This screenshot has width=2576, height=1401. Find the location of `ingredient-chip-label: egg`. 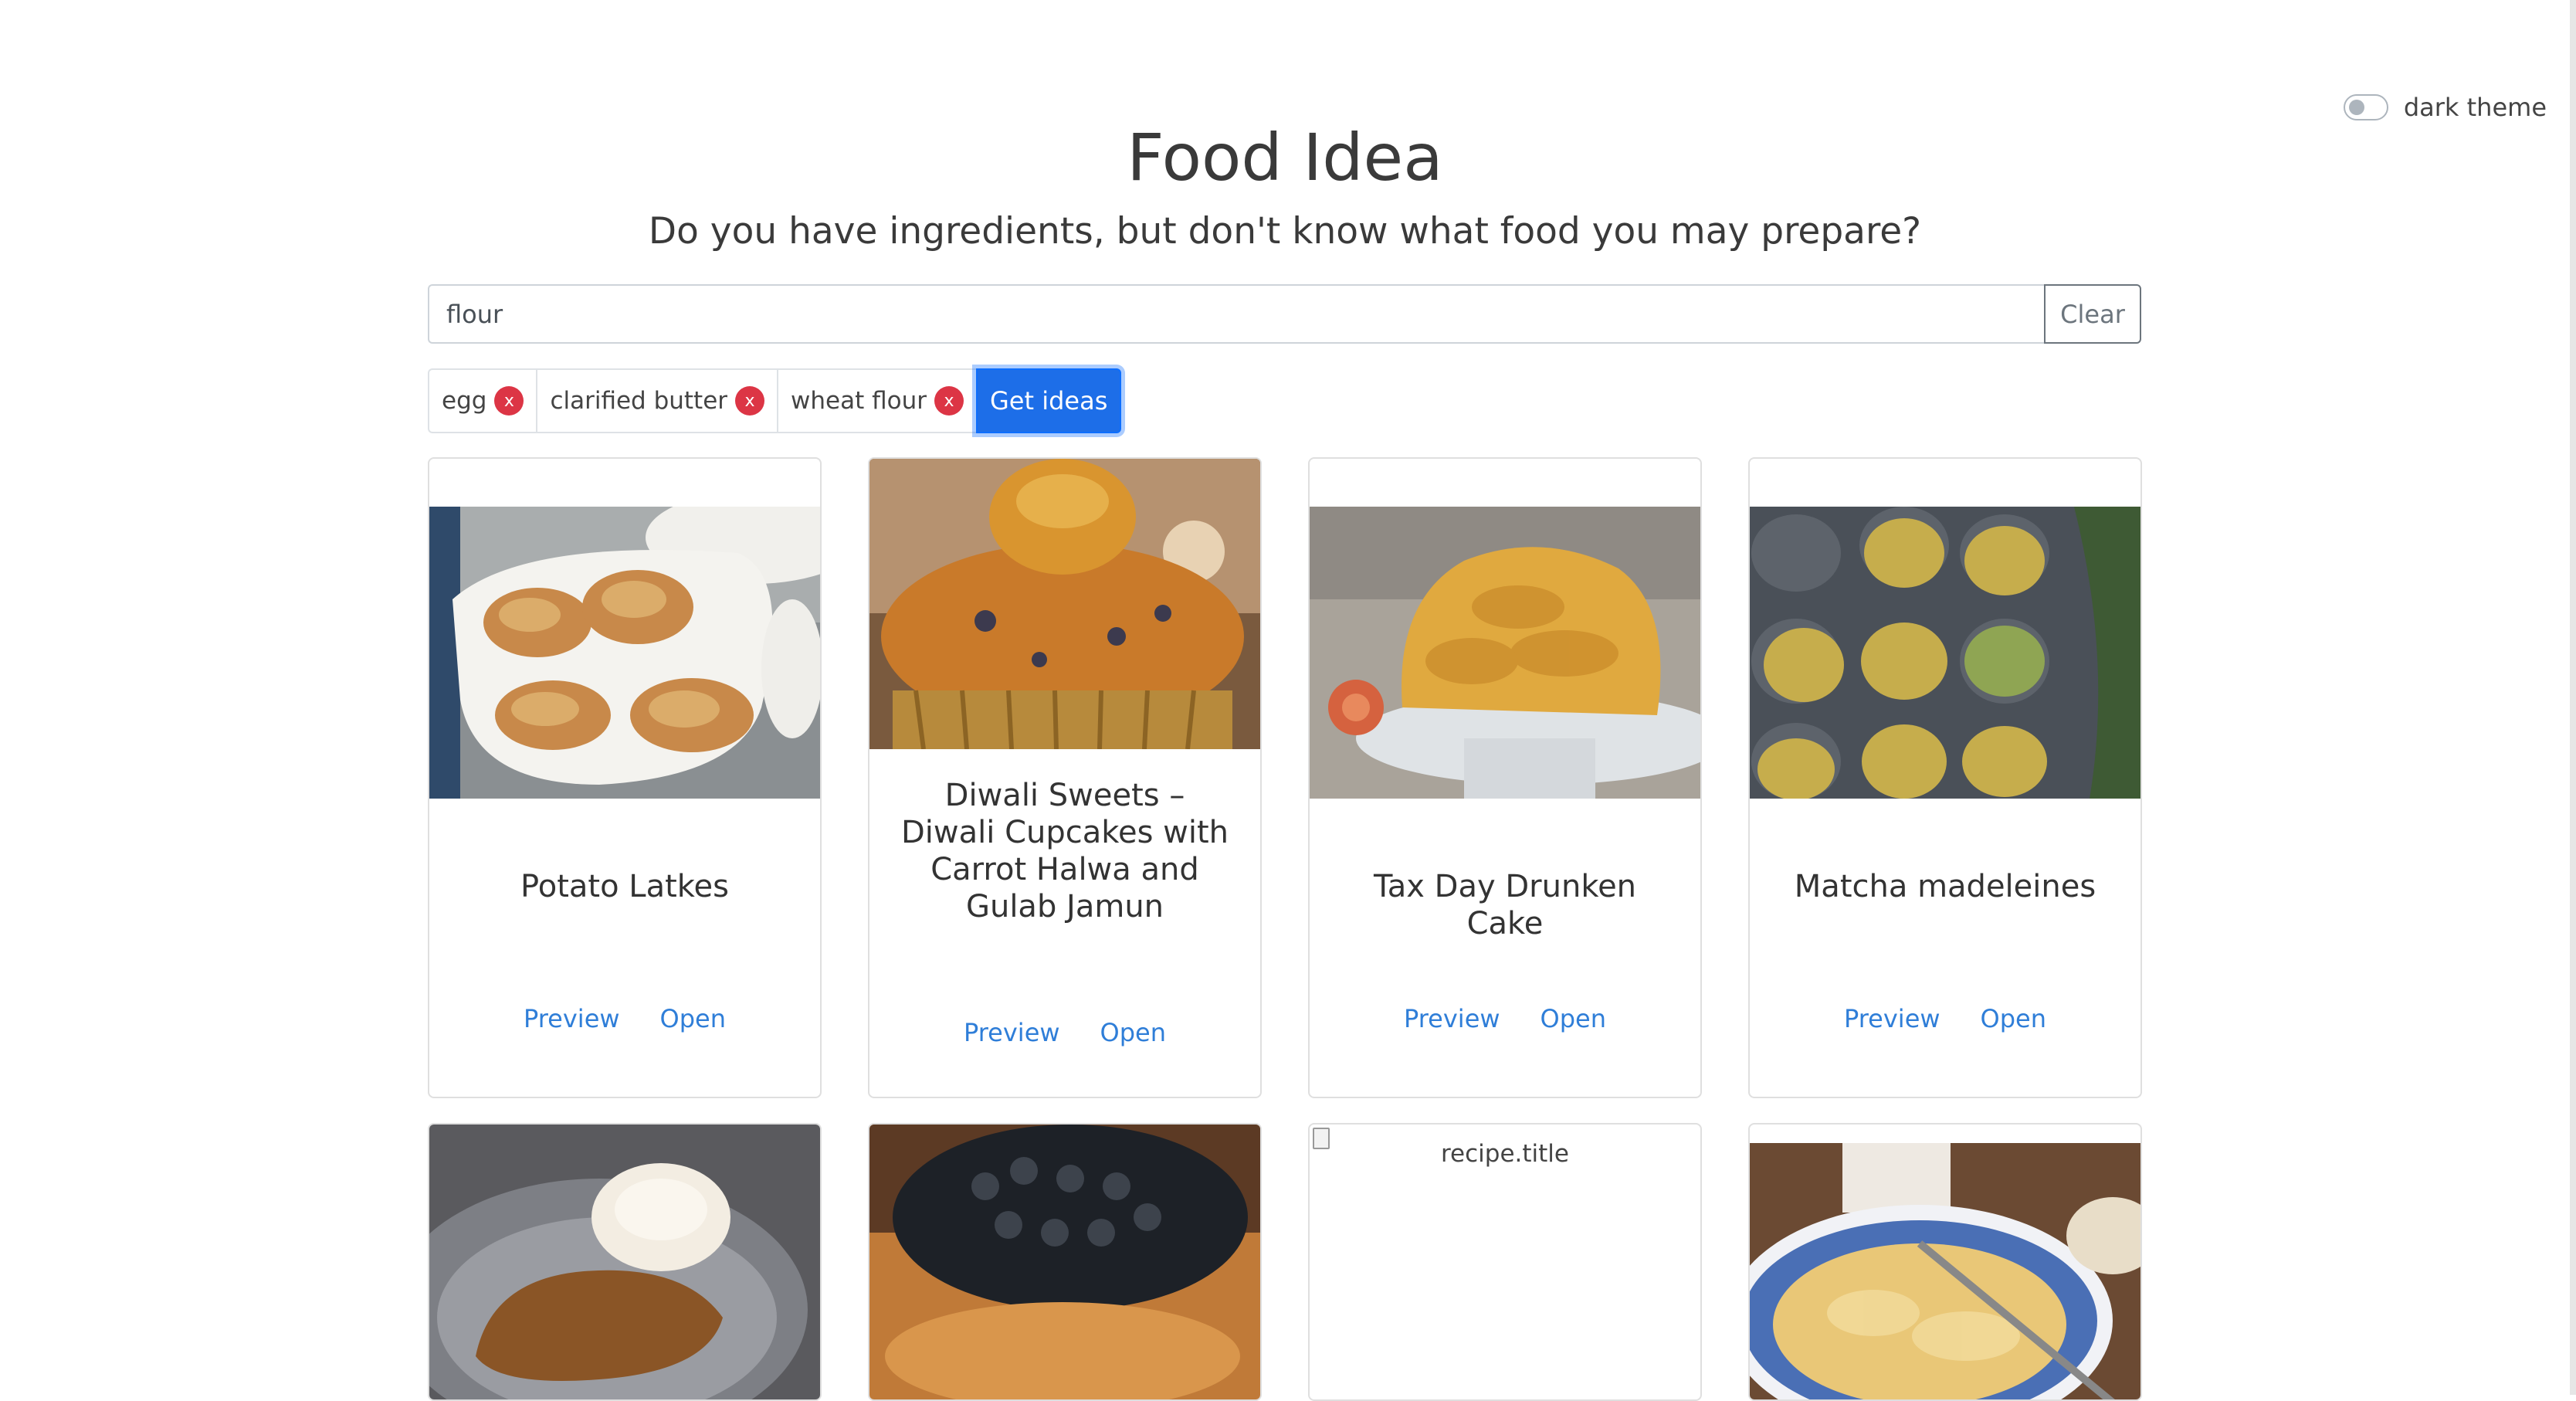

ingredient-chip-label: egg is located at coordinates (464, 401).